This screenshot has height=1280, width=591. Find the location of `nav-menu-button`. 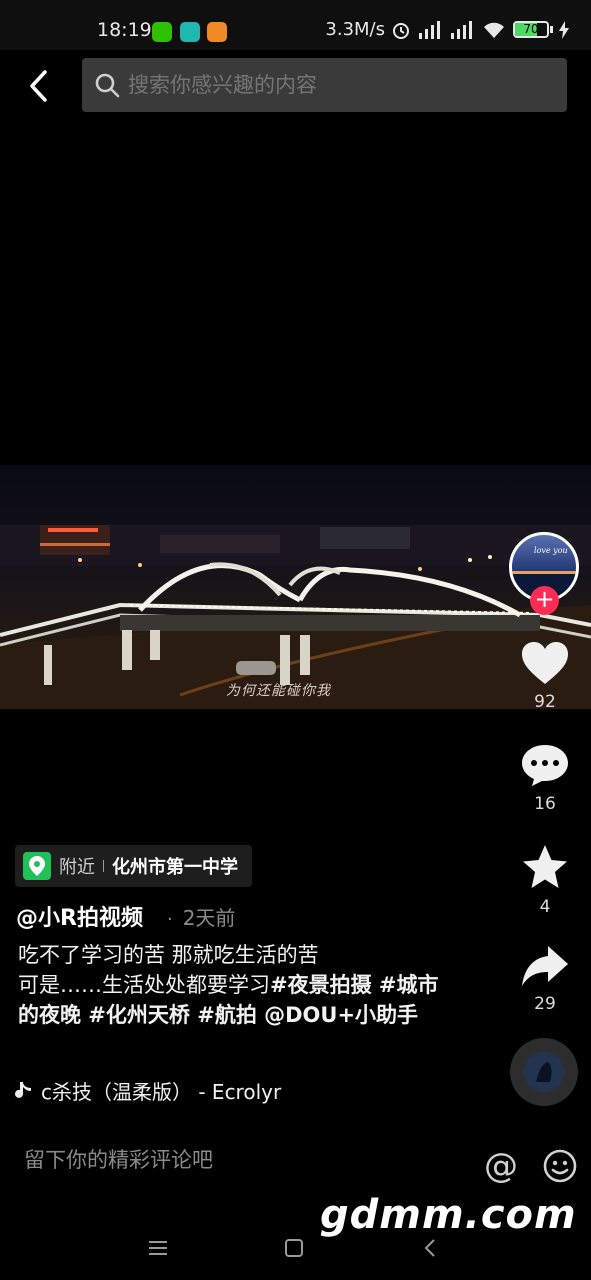

nav-menu-button is located at coordinates (158, 1248).